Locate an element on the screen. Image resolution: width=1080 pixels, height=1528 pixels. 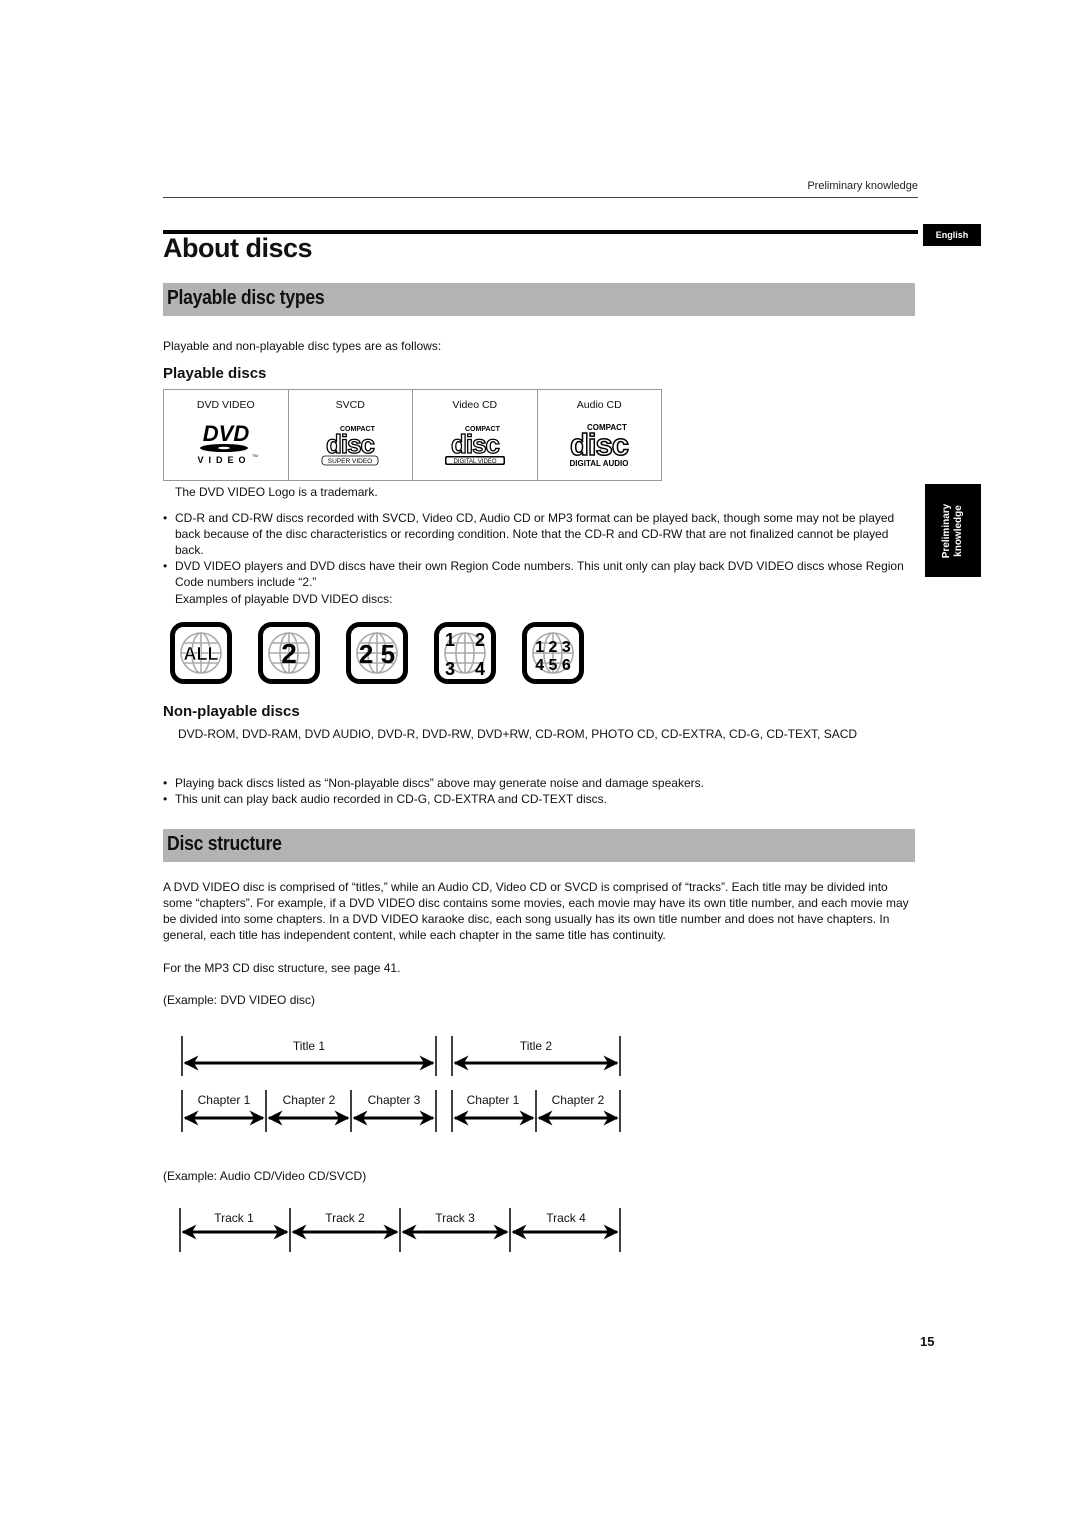
disc-cell-svcd: SVCD COMPACT disc SUPER VIDEO is located at coordinates (351, 435).